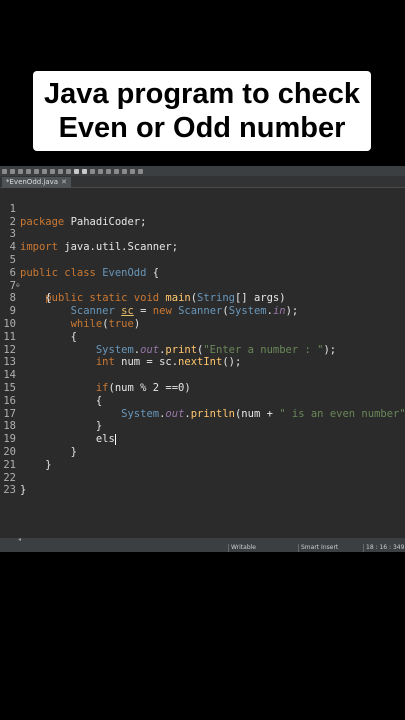 This screenshot has width=405, height=720. What do you see at coordinates (120, 350) in the screenshot?
I see `code-line: 12 int num = sc.nextInt();` at bounding box center [120, 350].